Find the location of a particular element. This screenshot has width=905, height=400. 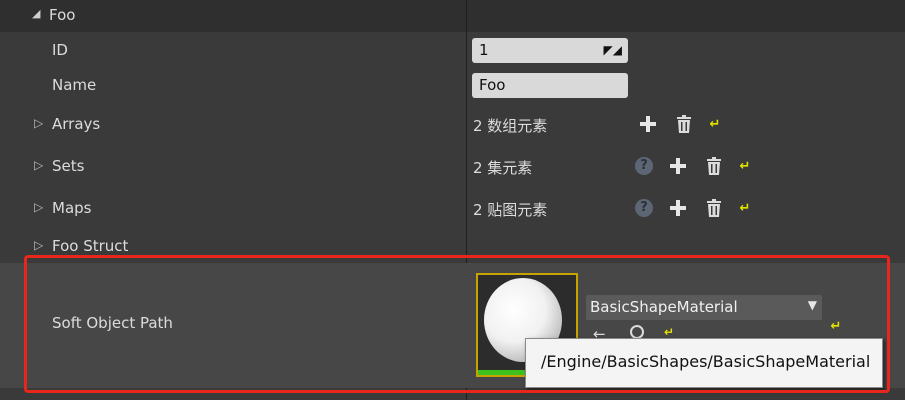

name-text-field: Foo is located at coordinates (550, 85).